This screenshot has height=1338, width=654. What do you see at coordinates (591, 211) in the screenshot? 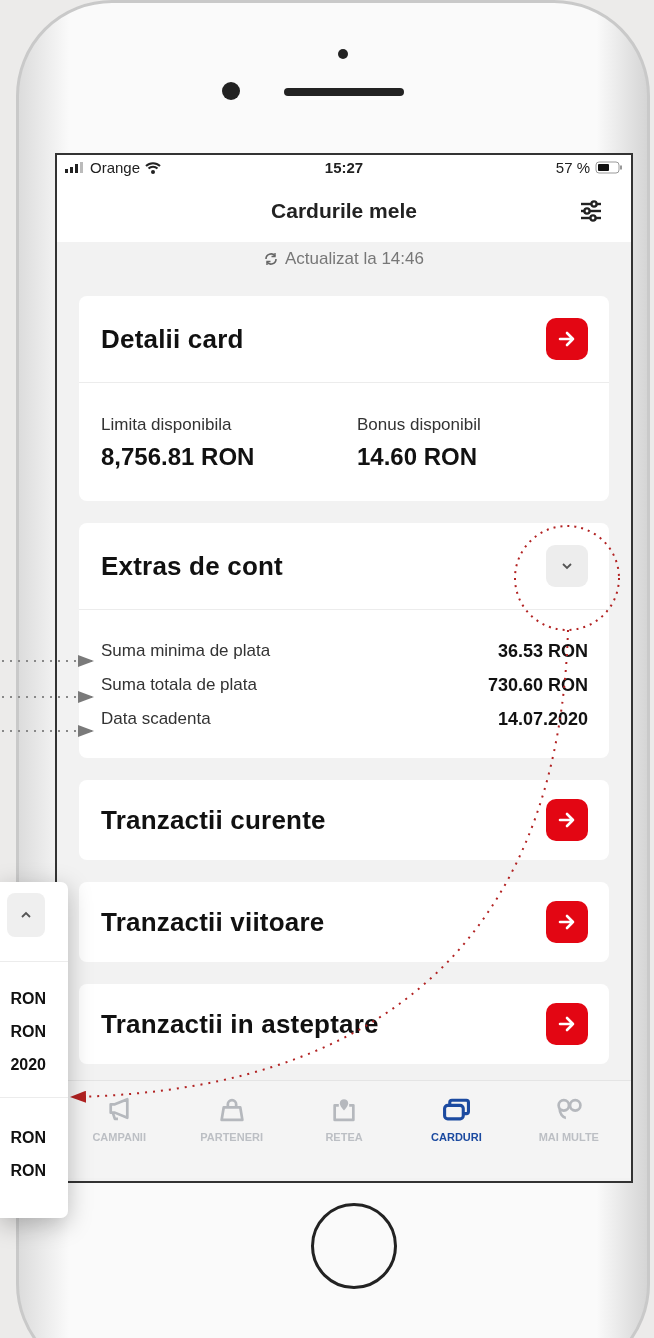
I see `filter-settings-icon` at bounding box center [591, 211].